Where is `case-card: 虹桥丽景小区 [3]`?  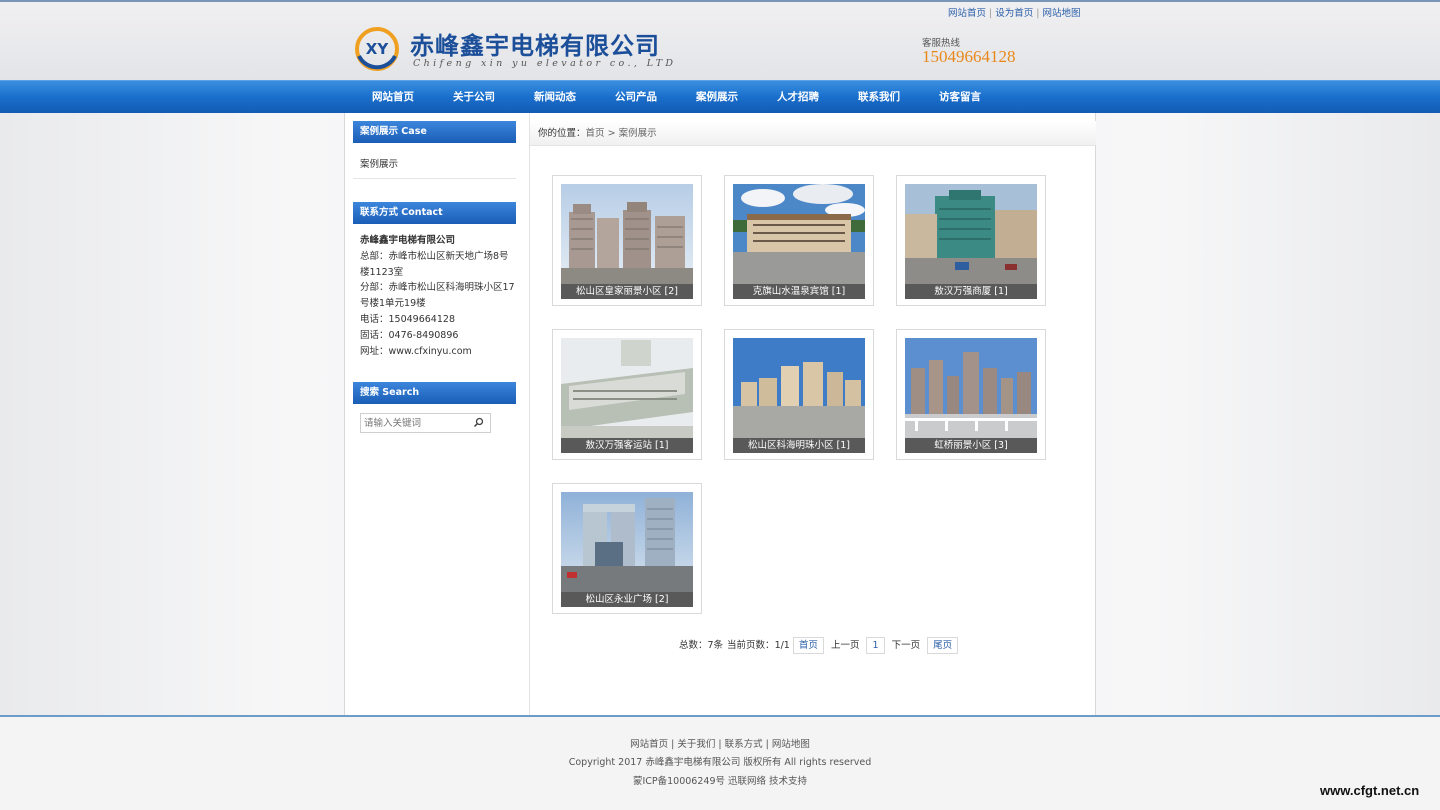 case-card: 虹桥丽景小区 [3] is located at coordinates (971, 394).